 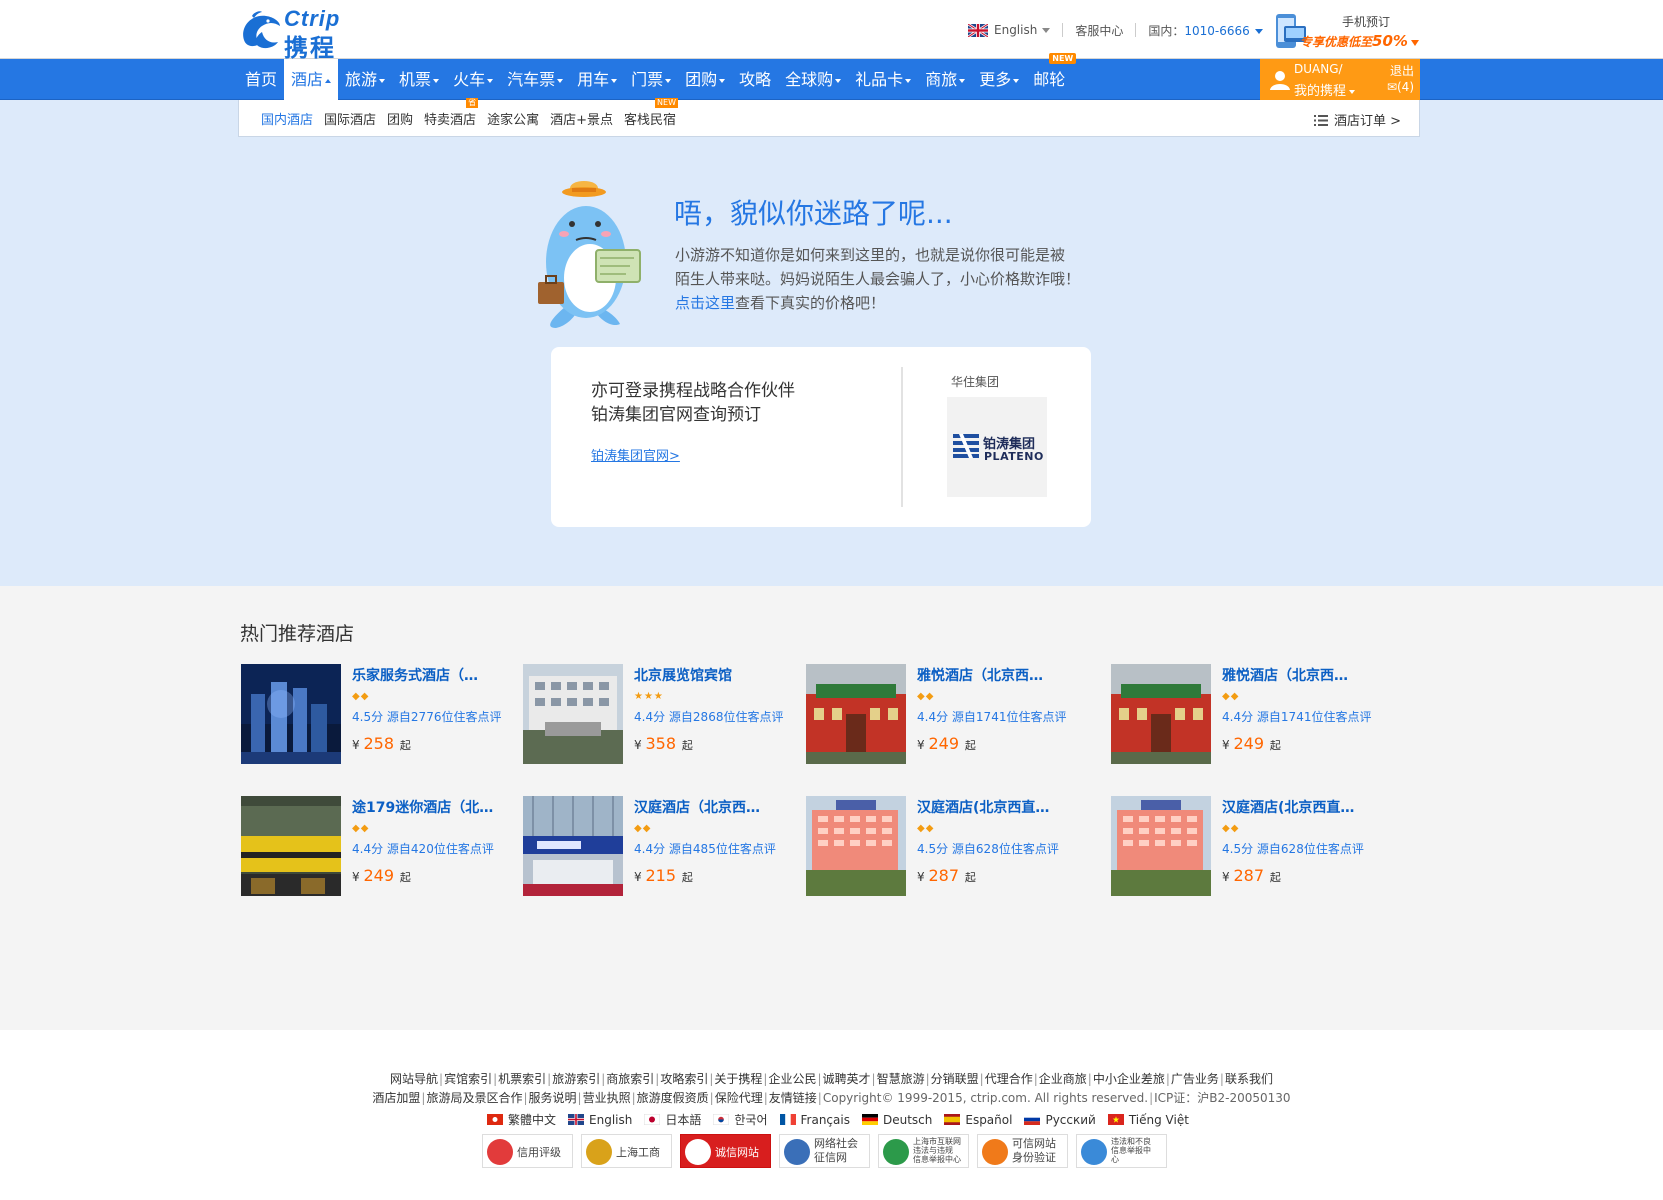 What do you see at coordinates (663, 875) in the screenshot?
I see `hotel-price: ¥ 215 起` at bounding box center [663, 875].